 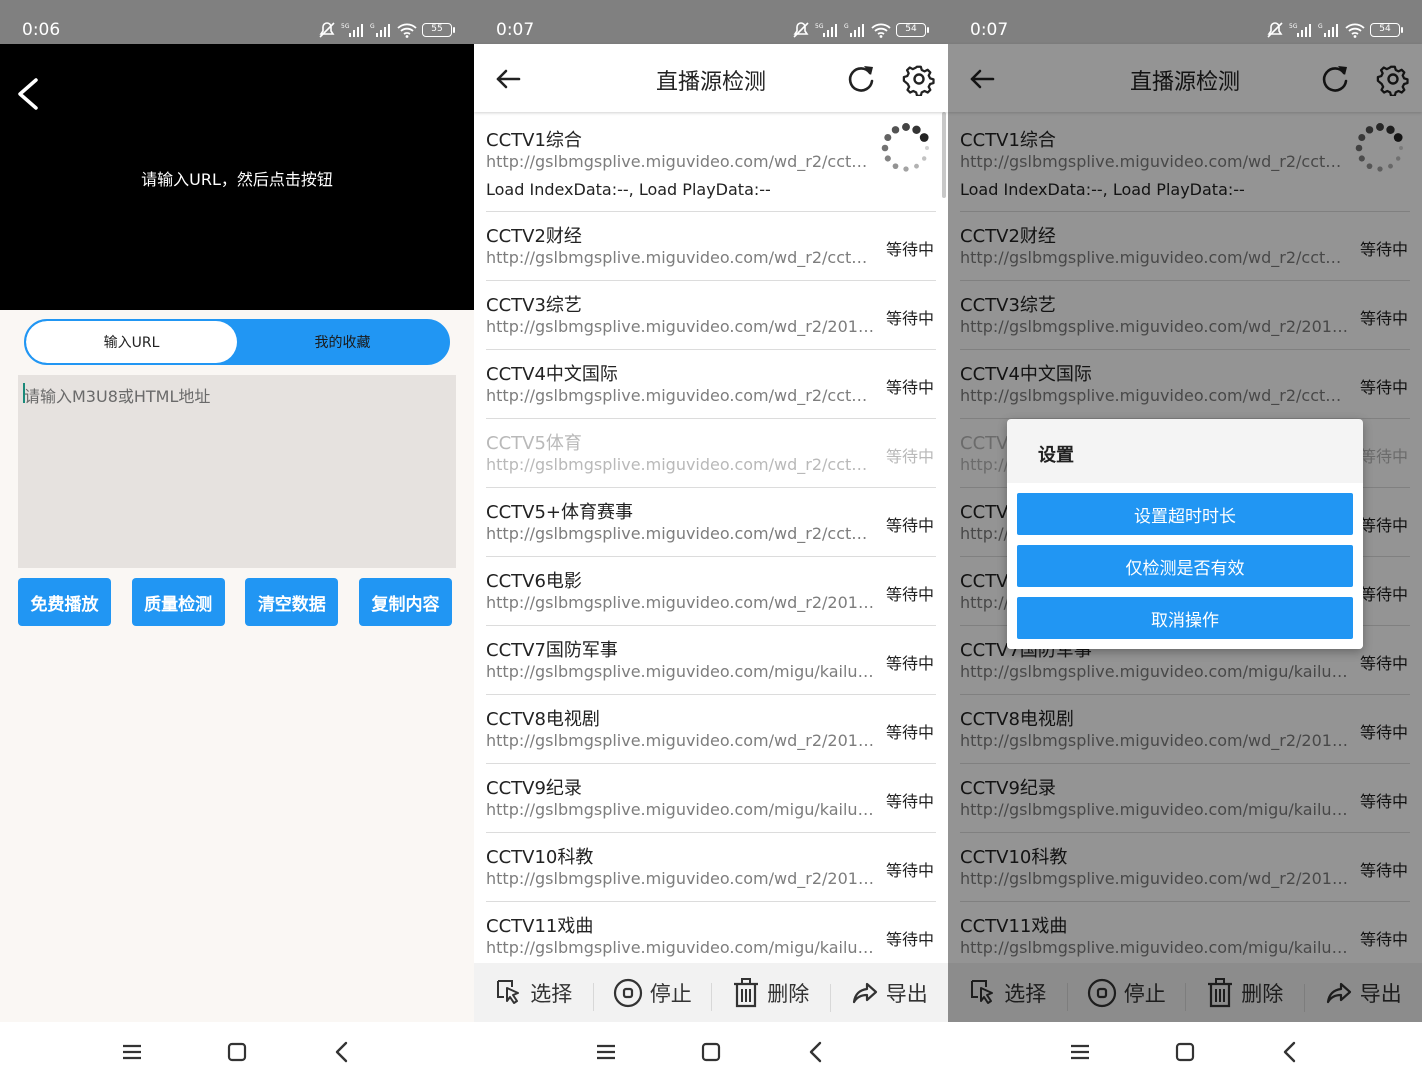 I want to click on dialog-title: 设置, so click(x=1056, y=455).